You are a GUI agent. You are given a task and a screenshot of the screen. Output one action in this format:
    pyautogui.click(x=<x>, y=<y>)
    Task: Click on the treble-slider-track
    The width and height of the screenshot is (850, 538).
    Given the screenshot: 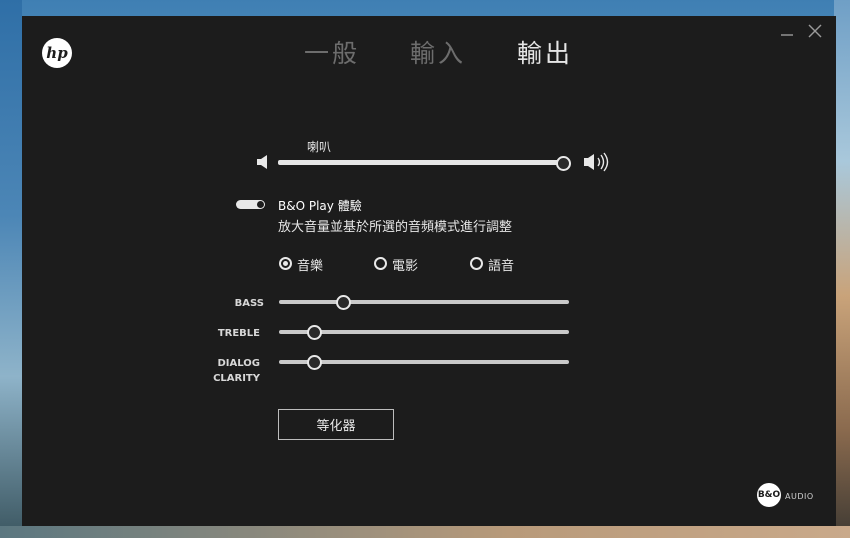 What is the action you would take?
    pyautogui.click(x=424, y=332)
    